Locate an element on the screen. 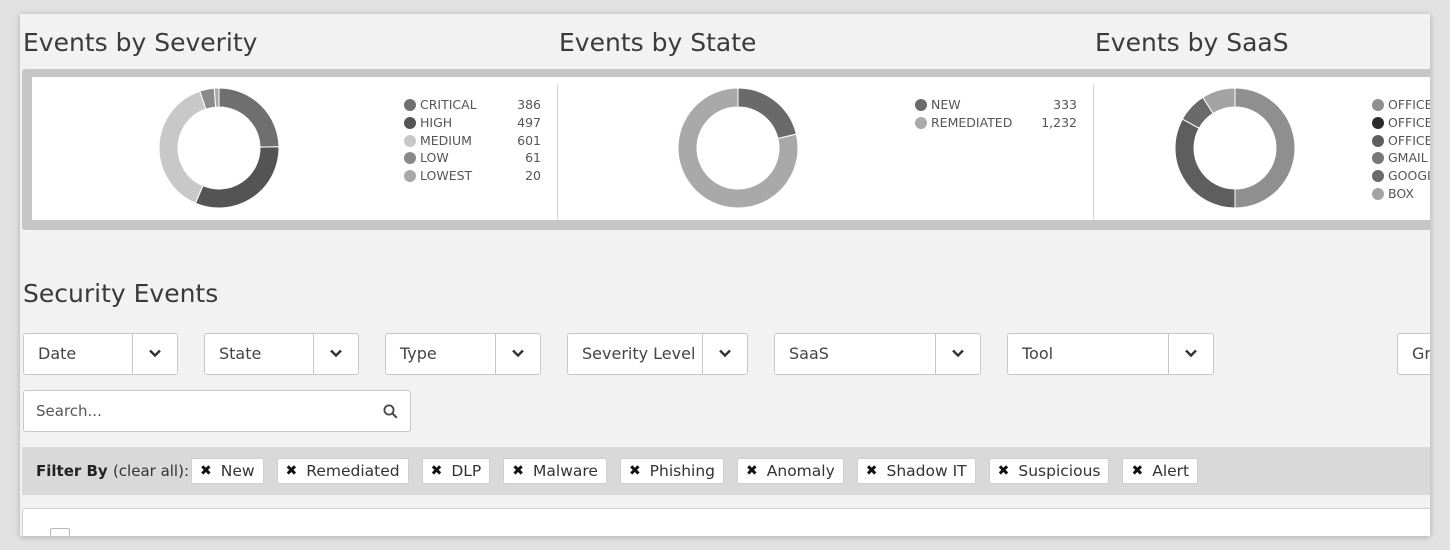 Image resolution: width=1450 pixels, height=550 pixels. legend-item: BOX is located at coordinates (1401, 194).